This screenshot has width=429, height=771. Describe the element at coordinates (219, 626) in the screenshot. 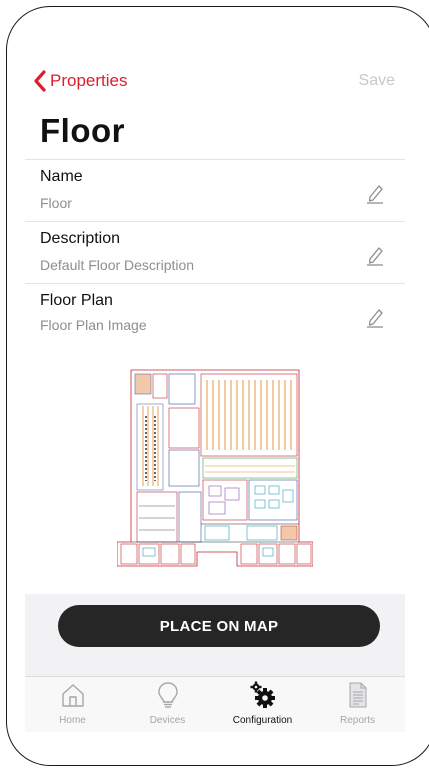

I see `place-on-map-button: PLACE ON MAP` at that location.